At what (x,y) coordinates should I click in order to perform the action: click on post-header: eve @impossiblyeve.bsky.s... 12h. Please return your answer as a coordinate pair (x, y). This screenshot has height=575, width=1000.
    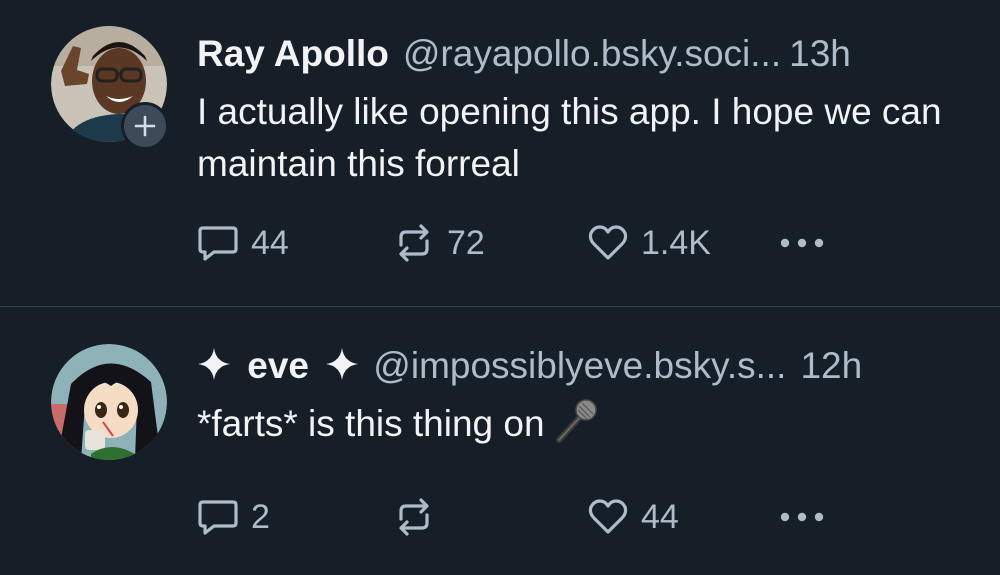
    Looking at the image, I should click on (578, 366).